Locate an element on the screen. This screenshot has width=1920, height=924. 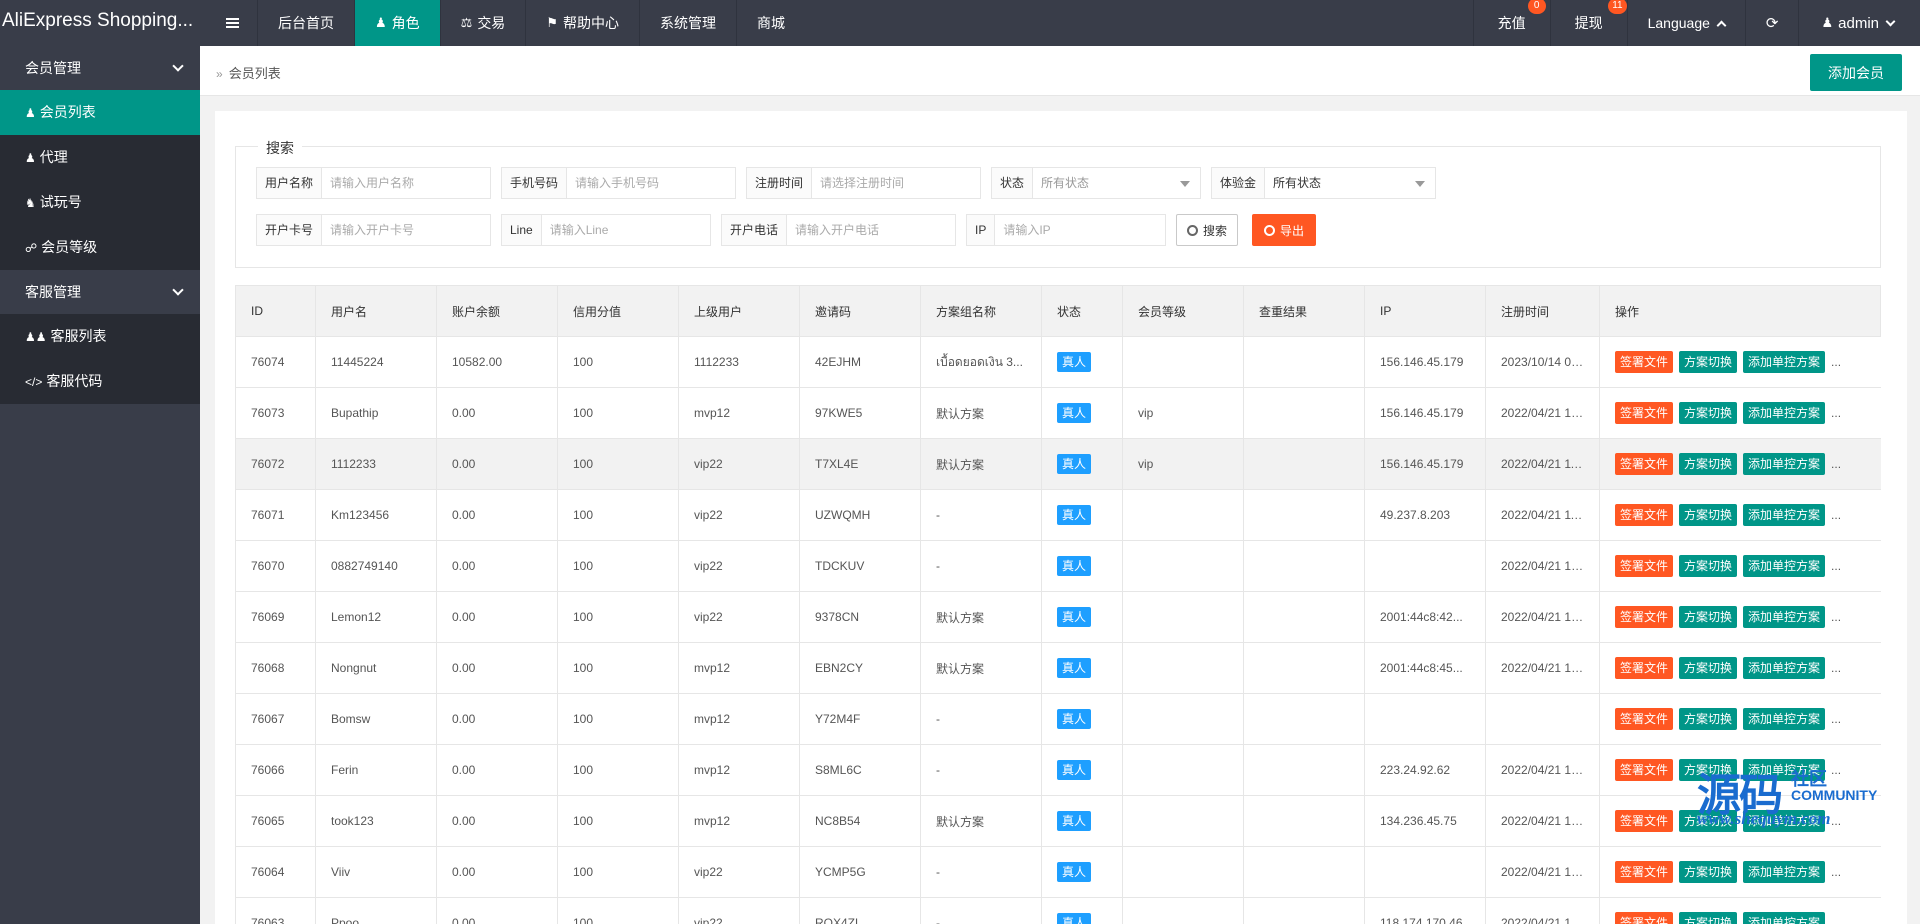
nav-role: ♟ 角色 is located at coordinates (397, 23).